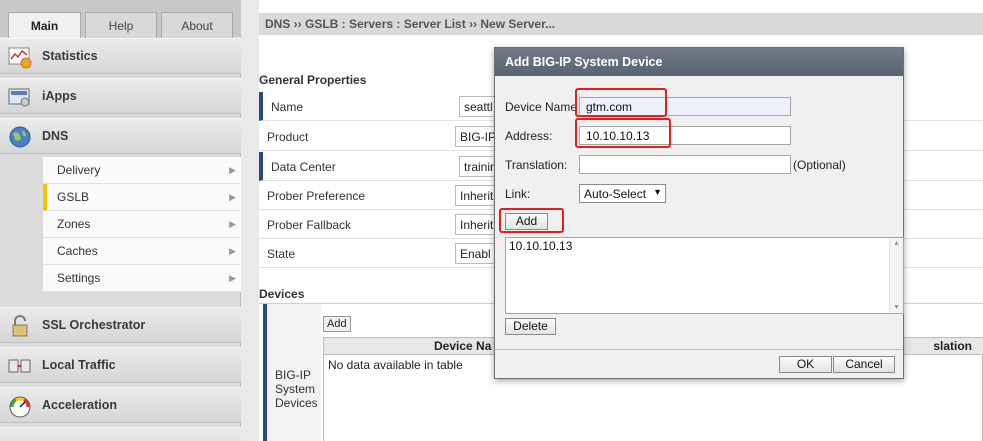 The image size is (983, 441). I want to click on top-tabs: Main Help About, so click(120, 19).